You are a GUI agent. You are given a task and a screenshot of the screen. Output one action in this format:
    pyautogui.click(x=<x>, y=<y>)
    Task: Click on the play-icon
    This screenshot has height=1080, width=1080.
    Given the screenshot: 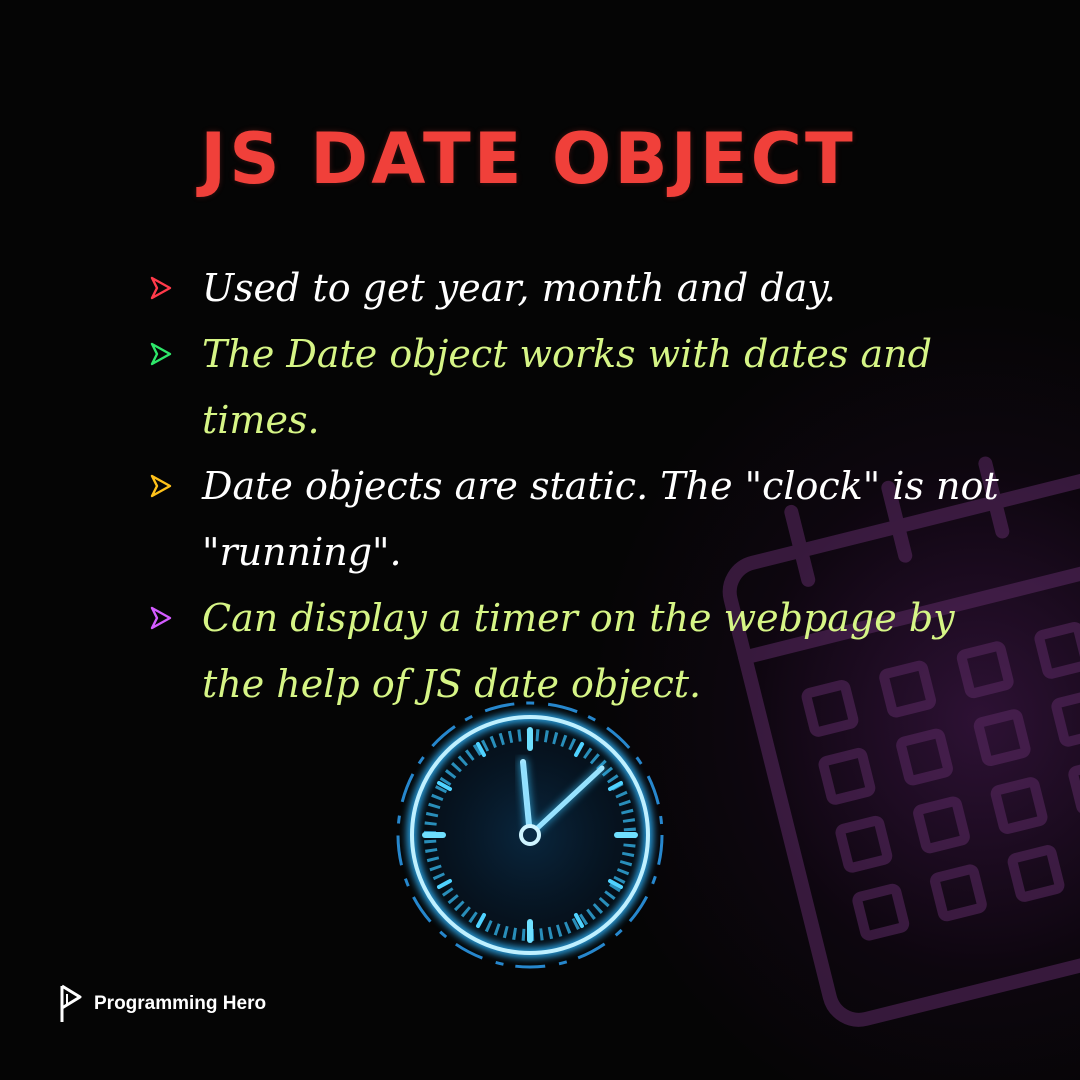 What is the action you would take?
    pyautogui.click(x=71, y=1003)
    